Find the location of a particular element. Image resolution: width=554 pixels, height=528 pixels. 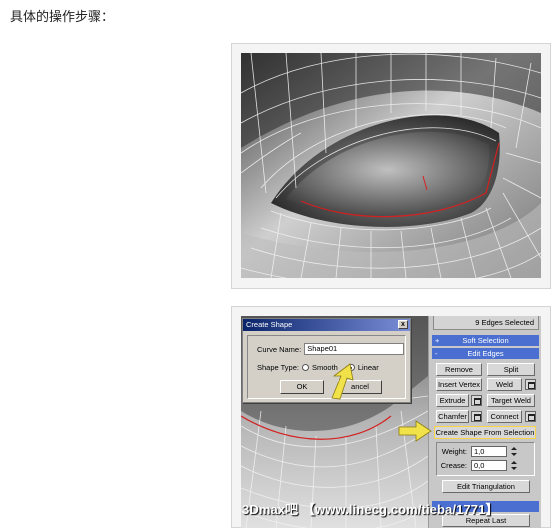

shape-type-row: Shape Type: Smooth Linear is located at coordinates (318, 367).